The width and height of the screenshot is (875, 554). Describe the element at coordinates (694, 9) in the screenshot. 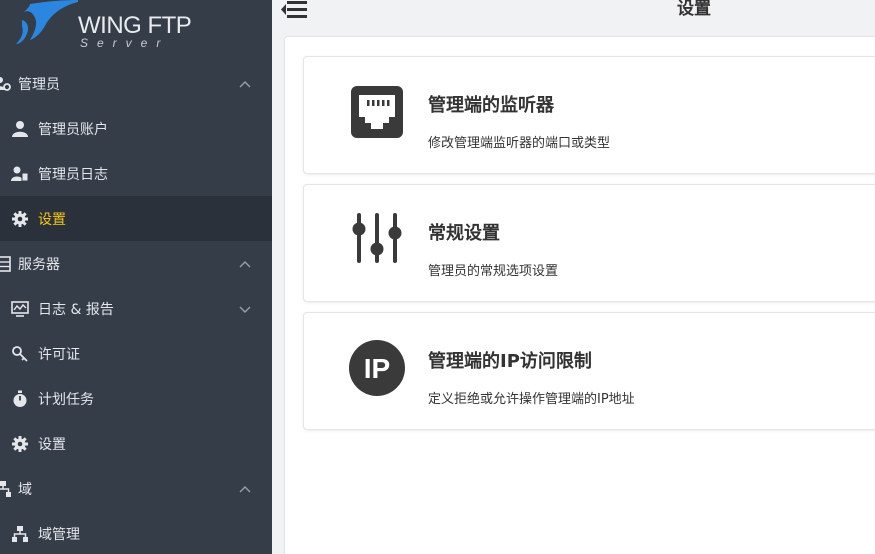

I see `page-title: 设置` at that location.